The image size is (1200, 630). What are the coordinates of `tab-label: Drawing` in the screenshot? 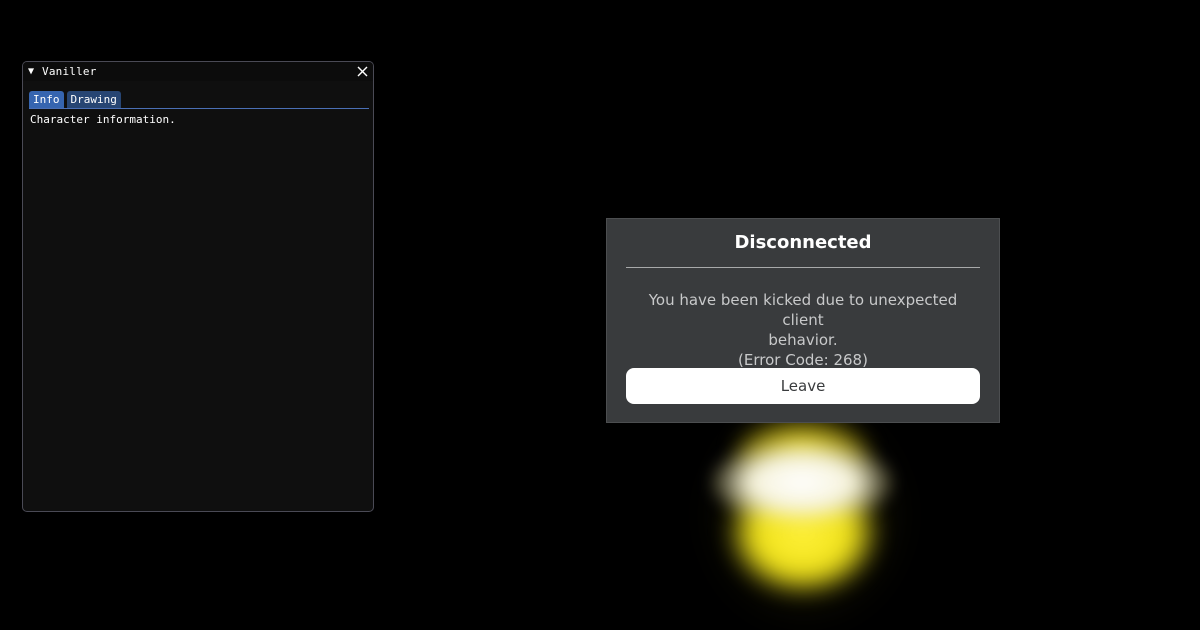 It's located at (93, 99).